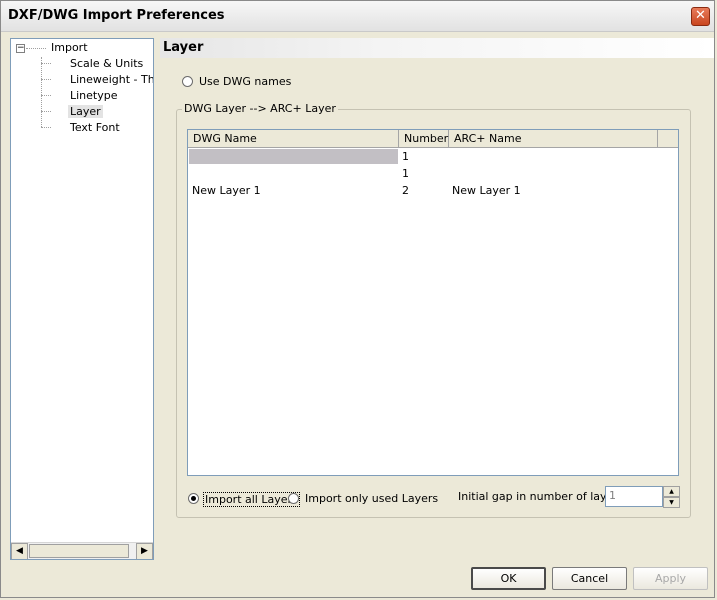 The width and height of the screenshot is (717, 600). Describe the element at coordinates (20, 48) in the screenshot. I see `tree-collapse-icon: −` at that location.